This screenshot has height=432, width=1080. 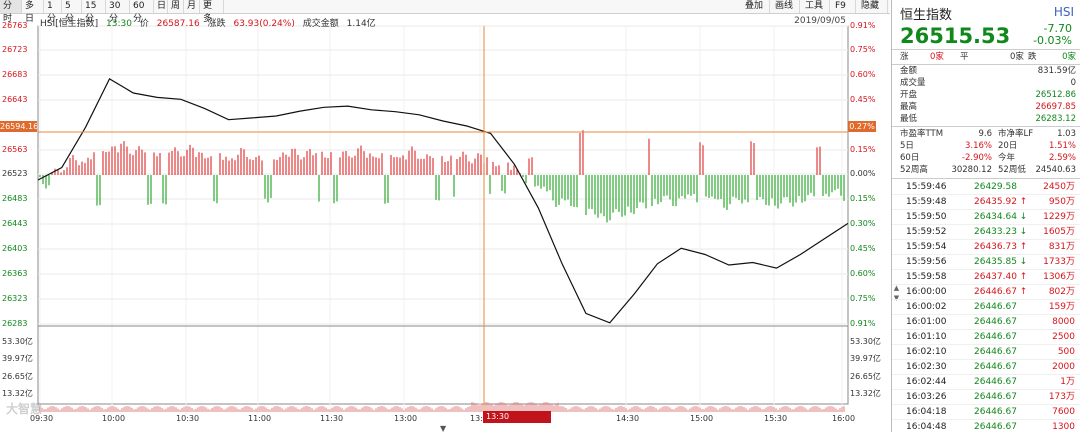 What do you see at coordinates (1061, 397) in the screenshot?
I see `tick-volume: 173万` at bounding box center [1061, 397].